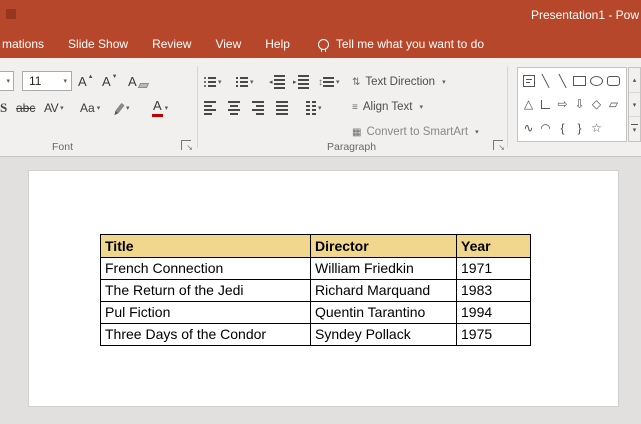  What do you see at coordinates (596, 104) in the screenshot?
I see `shape-diamond: ◇` at bounding box center [596, 104].